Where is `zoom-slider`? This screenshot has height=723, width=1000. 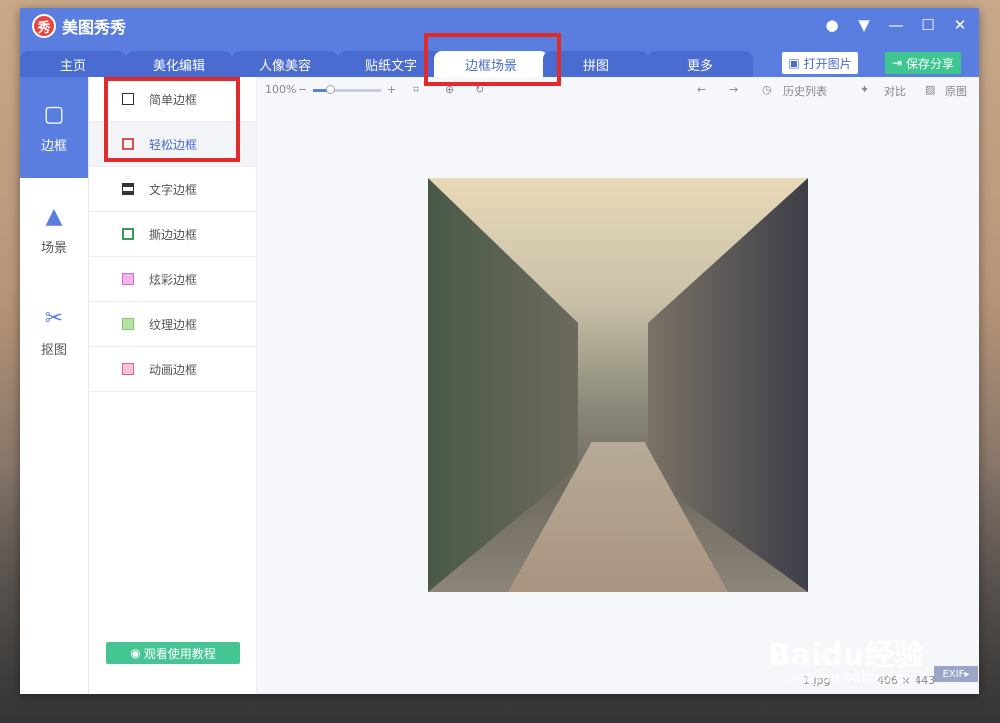
zoom-slider is located at coordinates (347, 89).